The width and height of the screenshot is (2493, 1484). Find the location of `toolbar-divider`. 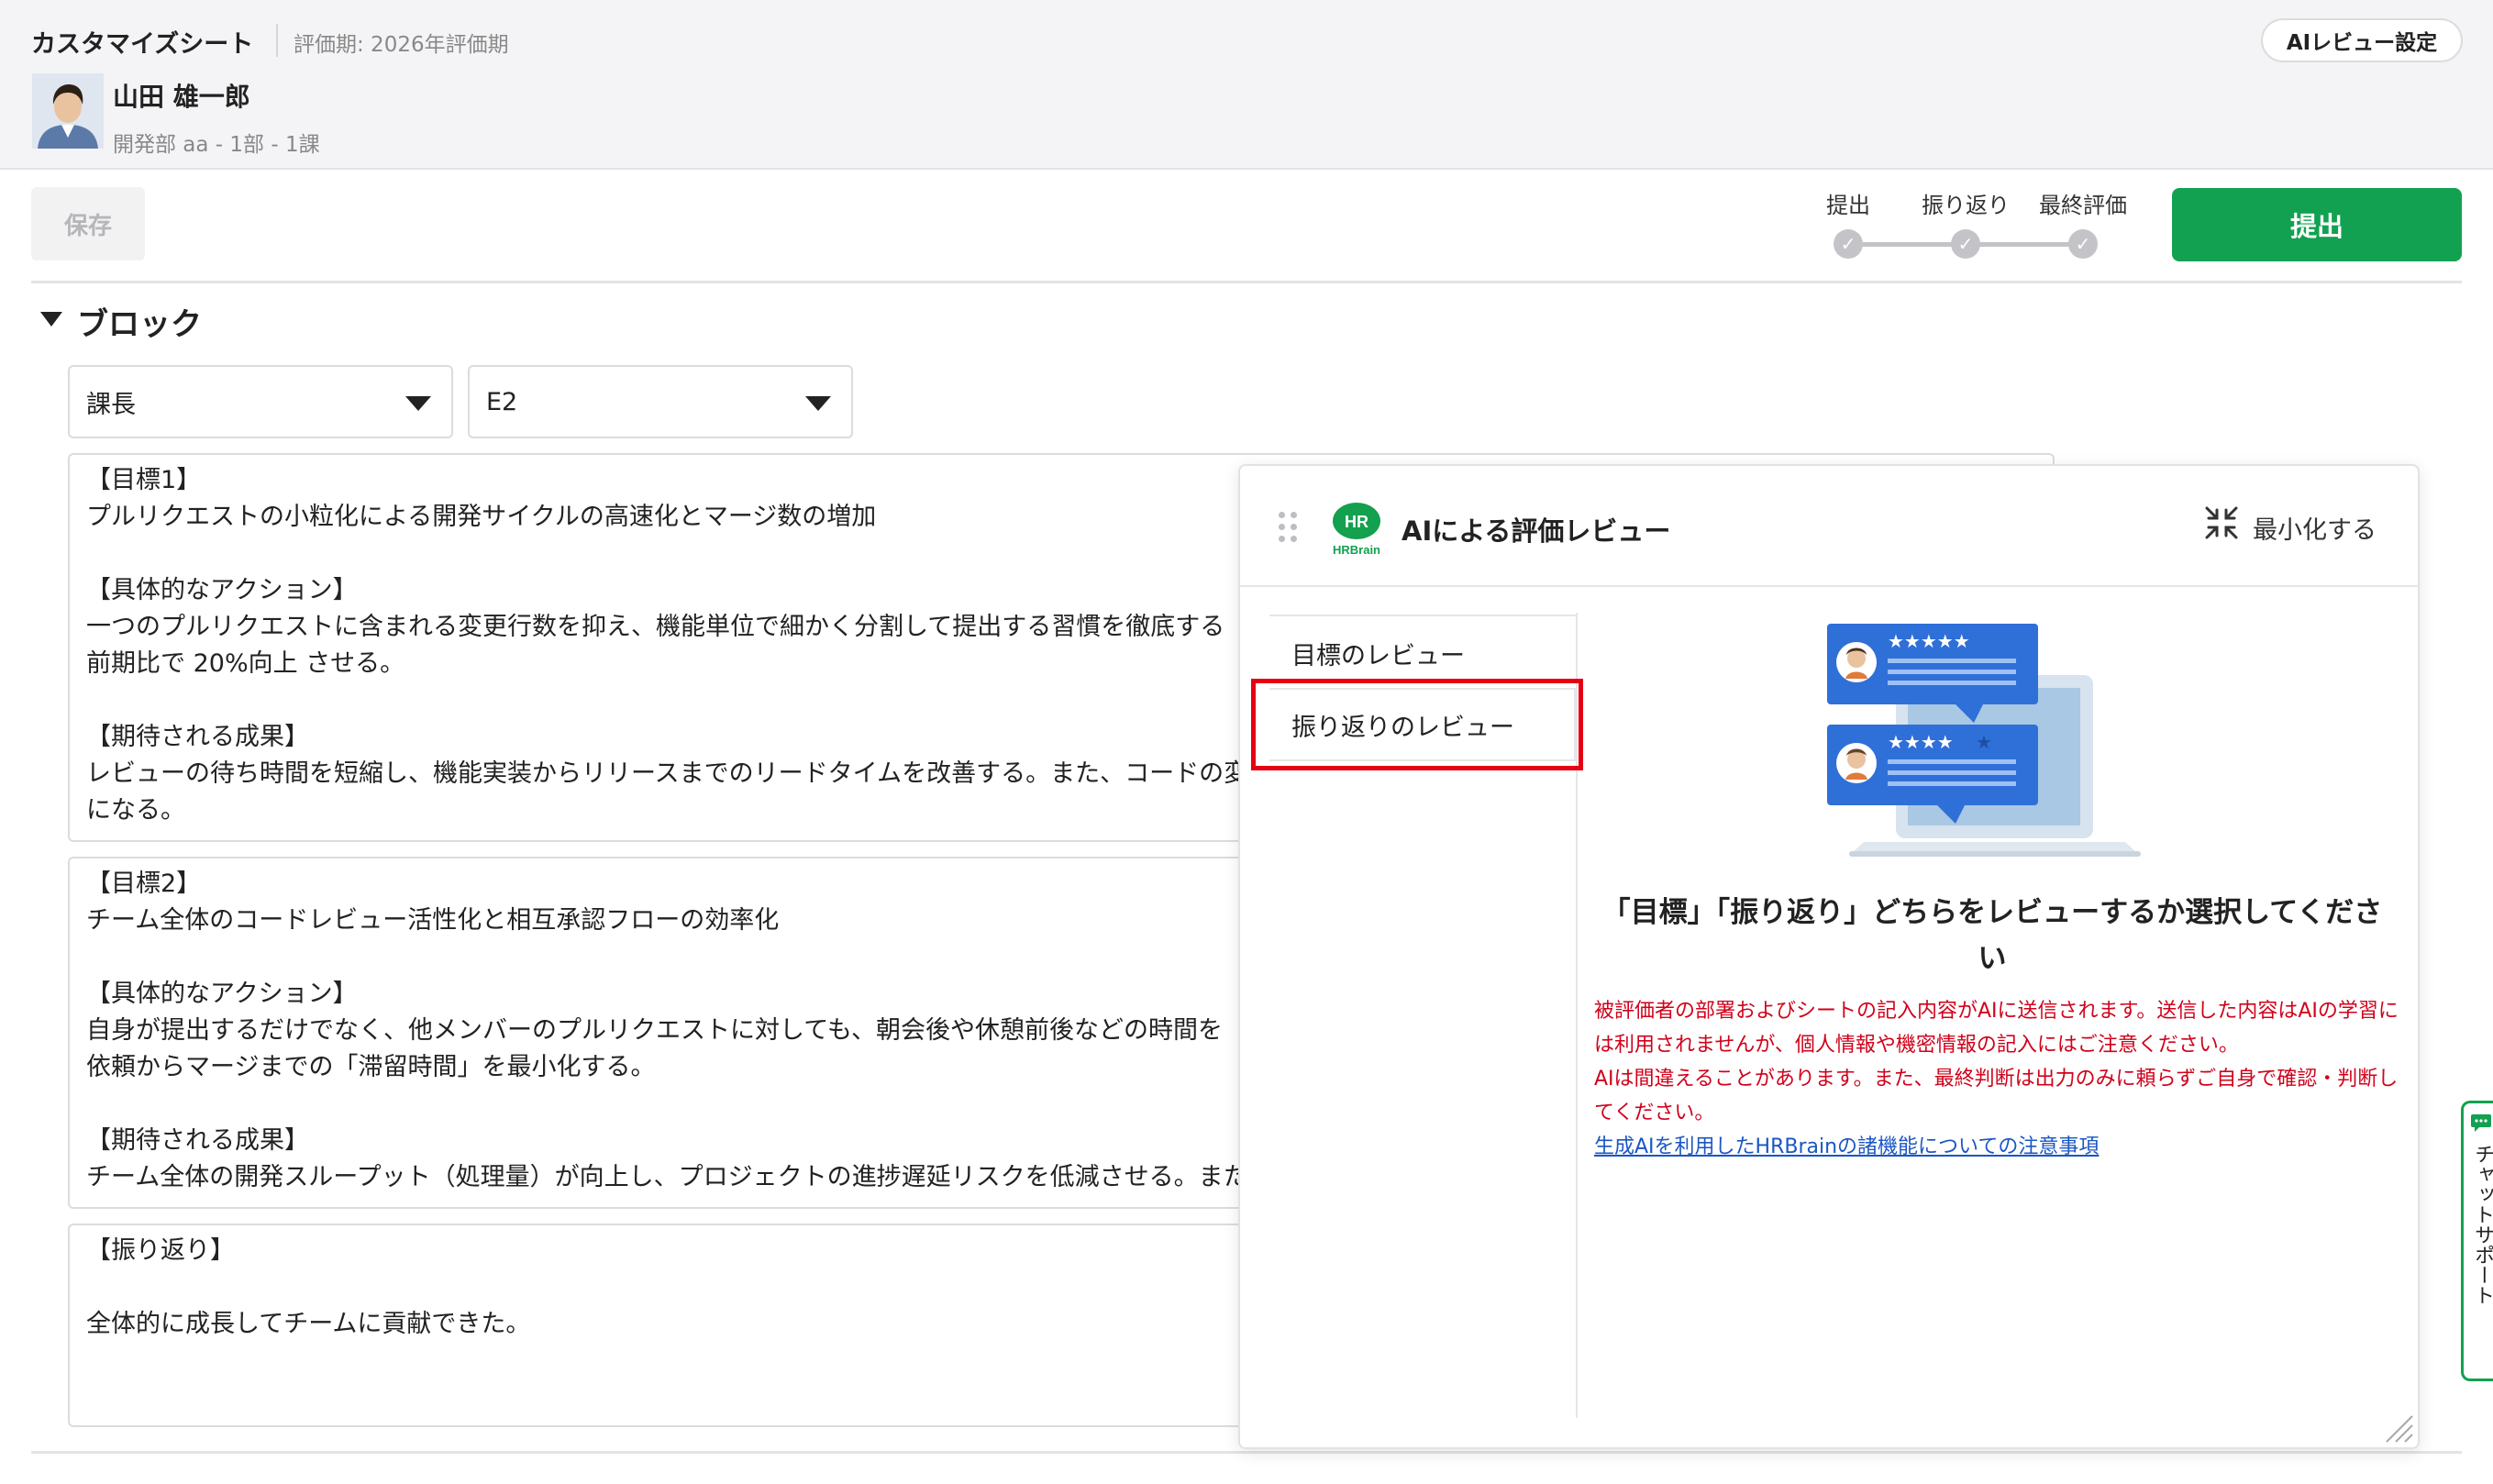

toolbar-divider is located at coordinates (1246, 282).